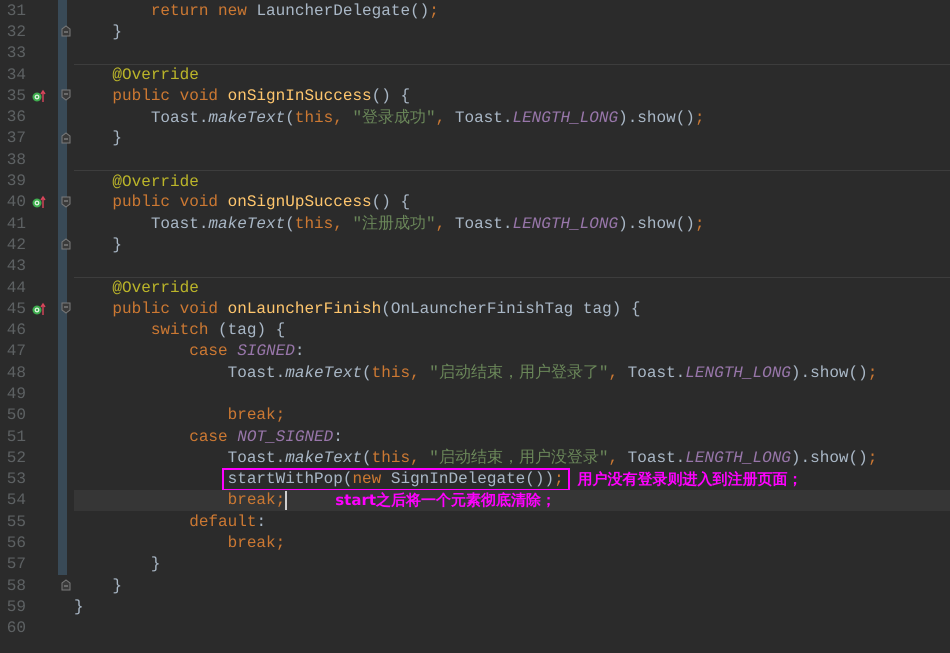 The width and height of the screenshot is (950, 653). I want to click on line-number: 49, so click(16, 393).